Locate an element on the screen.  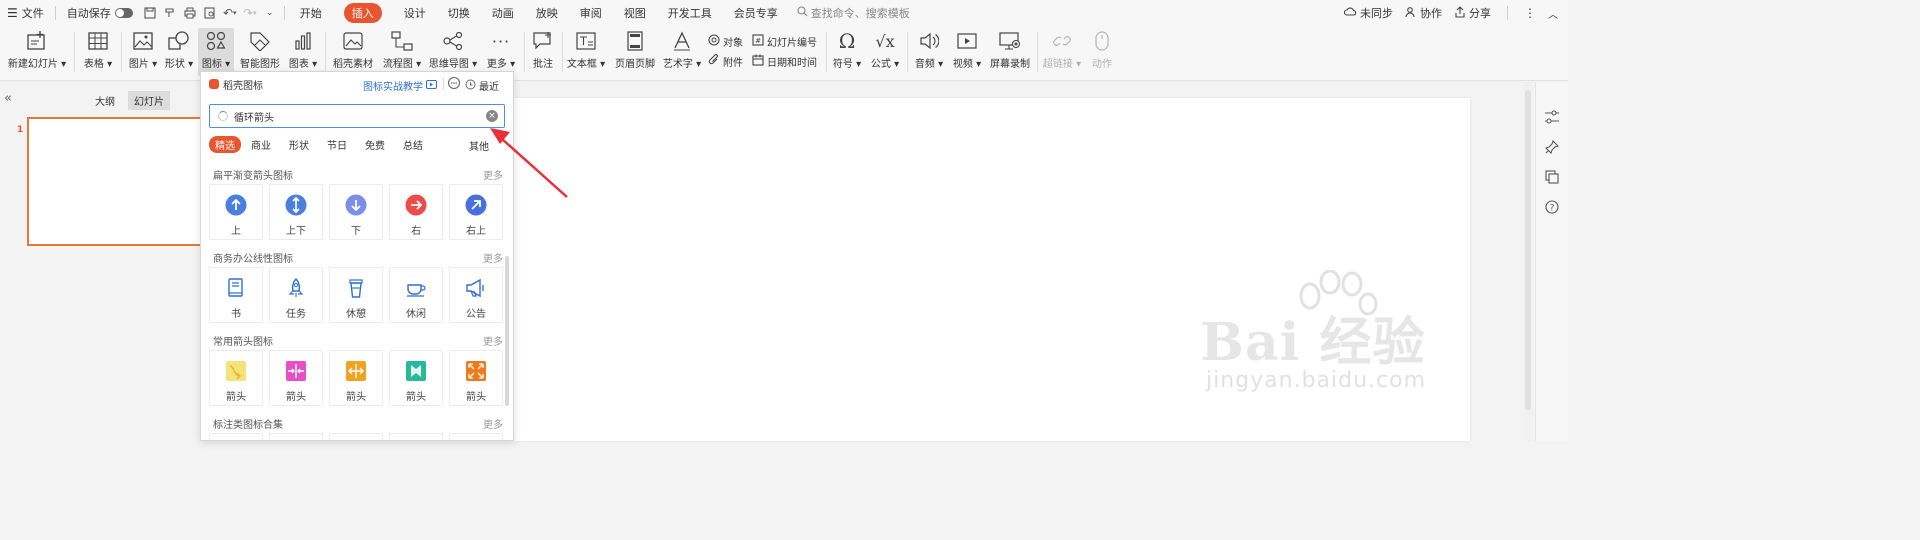
category-summary: 总结 is located at coordinates (413, 144).